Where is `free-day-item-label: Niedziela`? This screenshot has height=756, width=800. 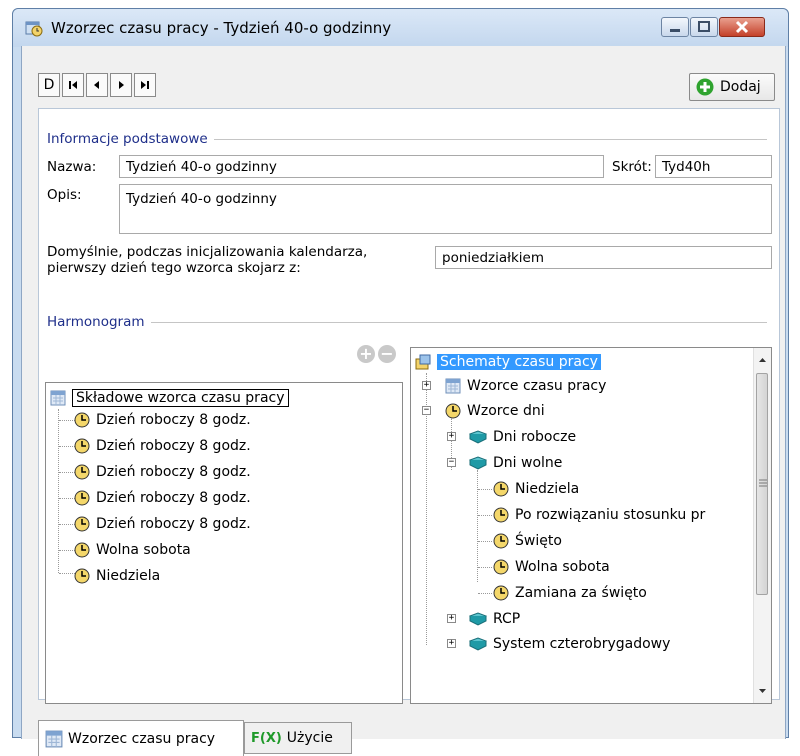 free-day-item-label: Niedziela is located at coordinates (547, 489).